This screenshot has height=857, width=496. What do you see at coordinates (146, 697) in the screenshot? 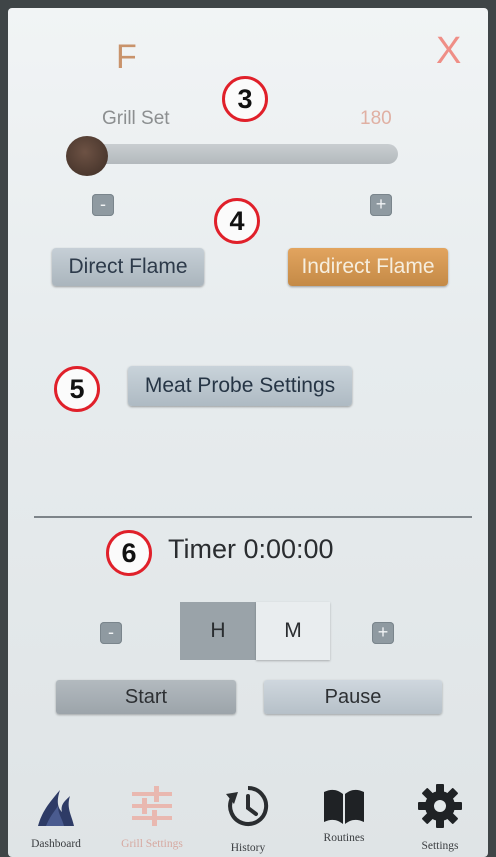
I see `timer-start-button: Start` at bounding box center [146, 697].